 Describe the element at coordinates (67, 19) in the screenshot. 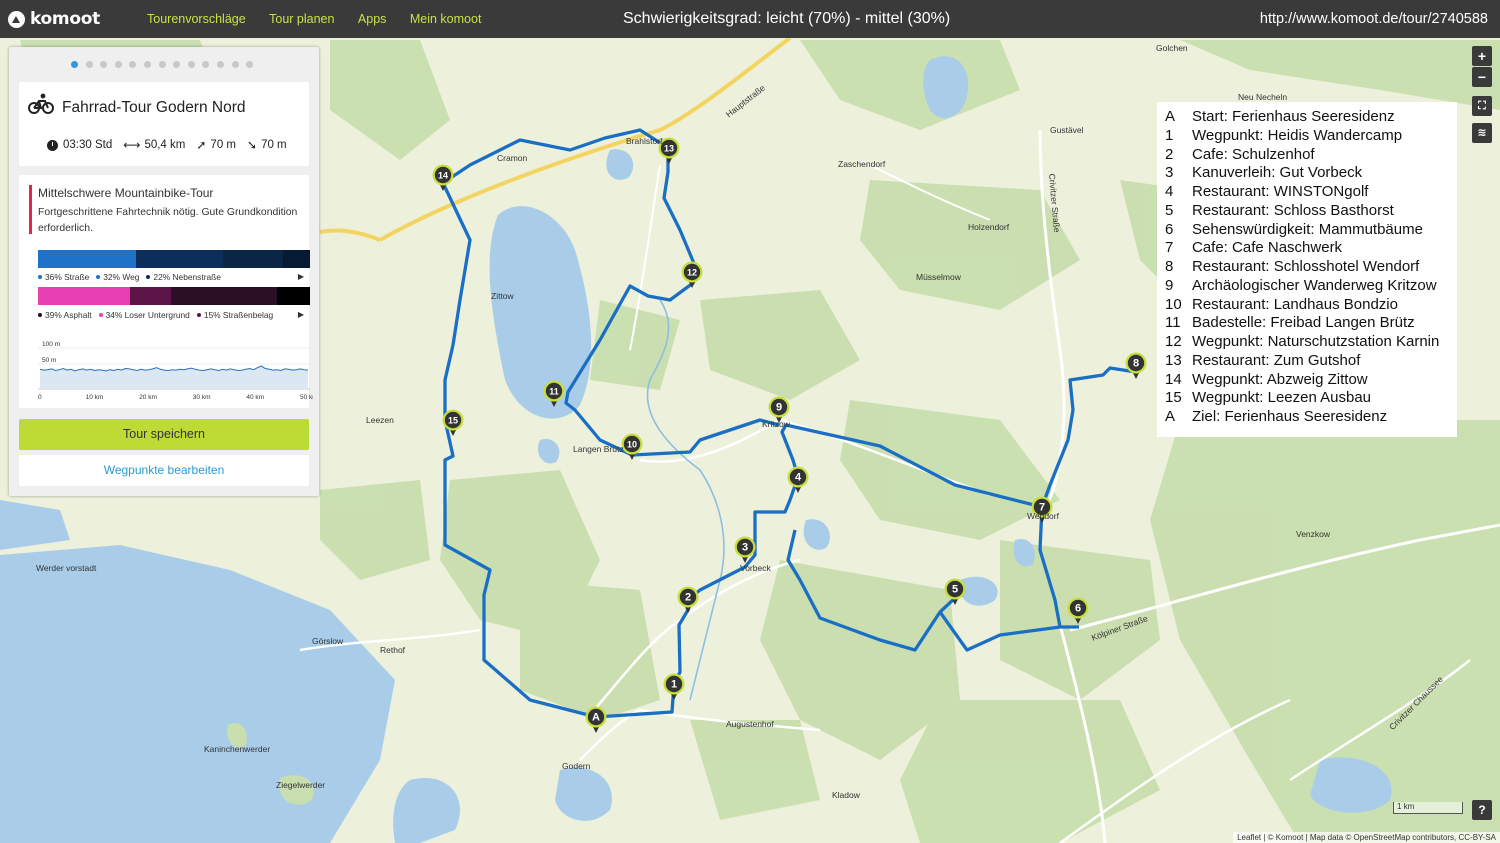

I see `komoot-logo: komoot` at that location.